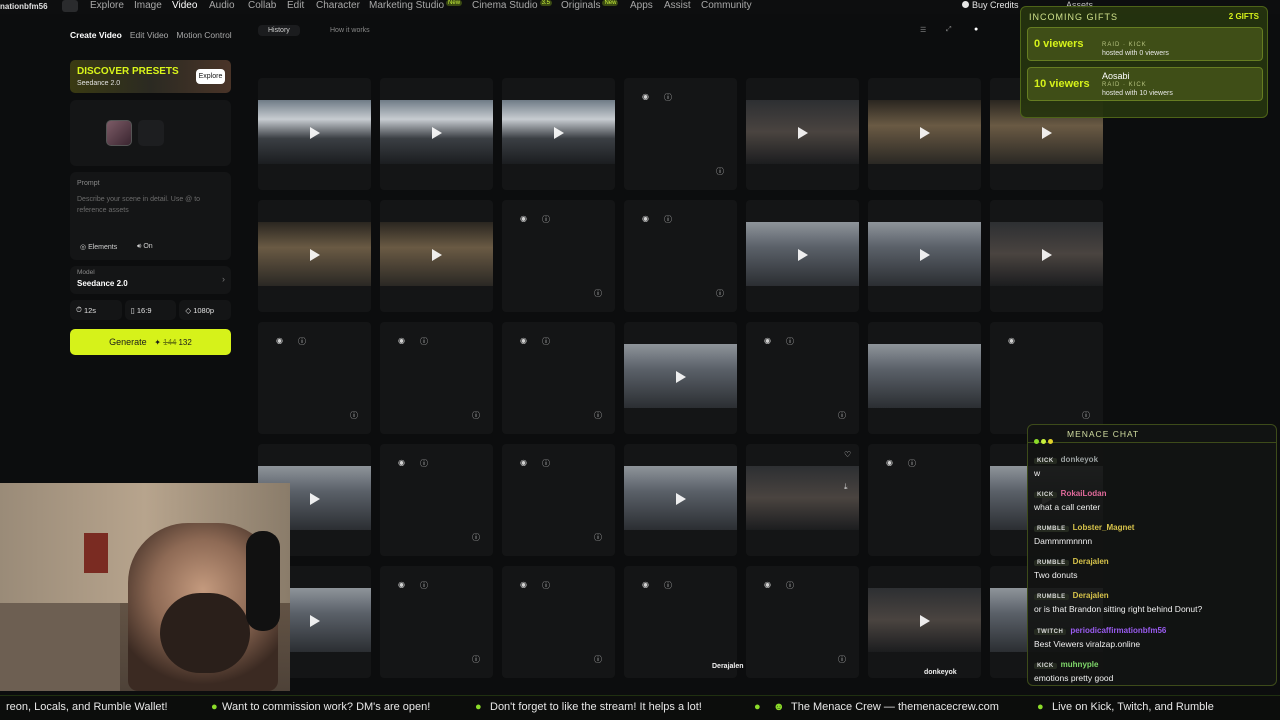  What do you see at coordinates (641, 5) in the screenshot?
I see `nav-apps: Apps` at bounding box center [641, 5].